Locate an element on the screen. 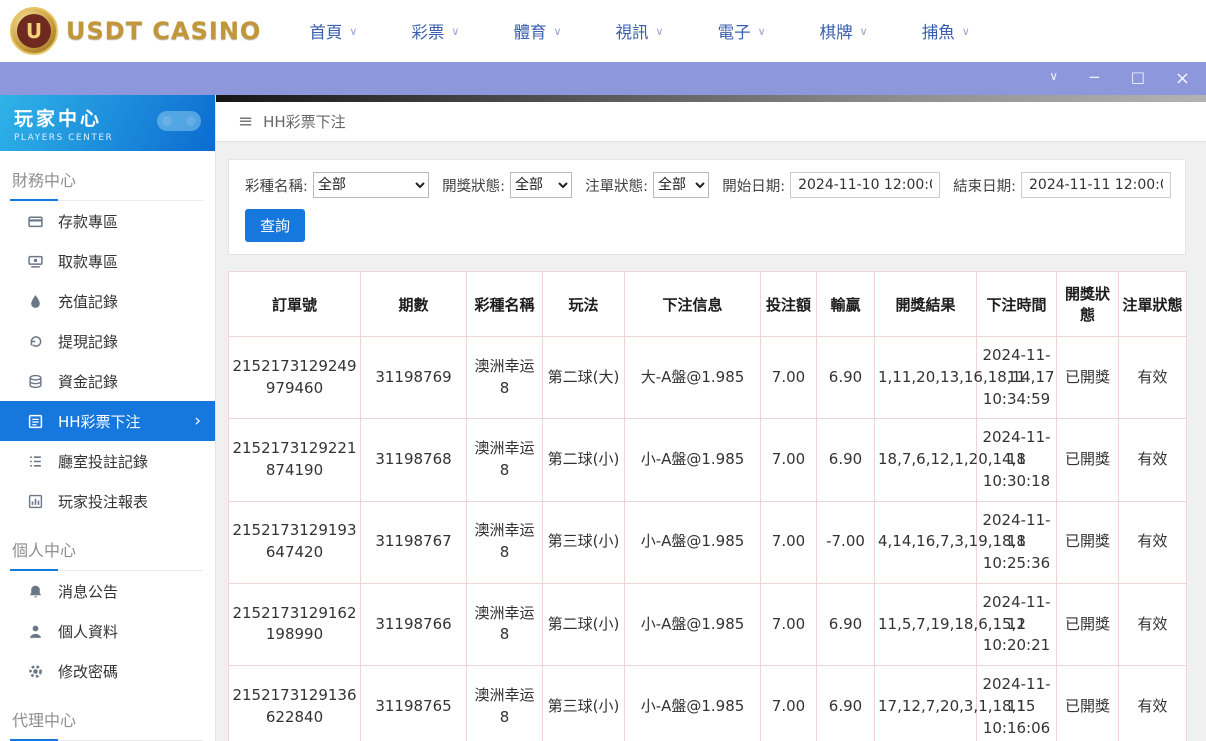  report-icon is located at coordinates (35, 501).